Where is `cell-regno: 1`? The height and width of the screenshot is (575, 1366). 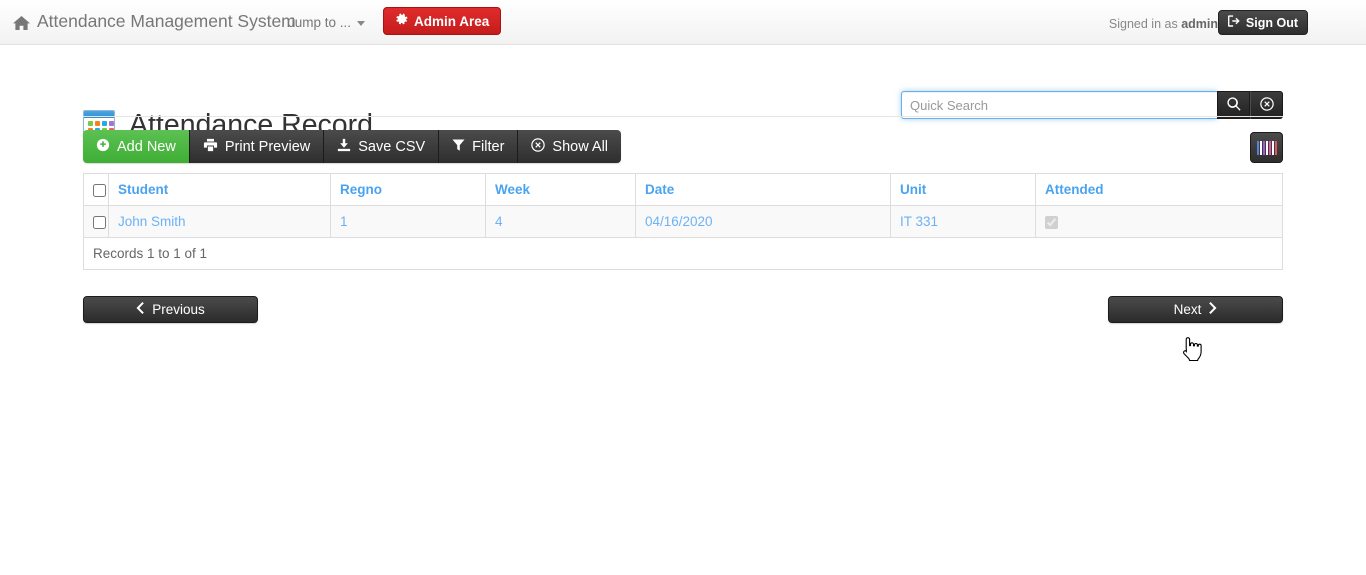
cell-regno: 1 is located at coordinates (408, 221).